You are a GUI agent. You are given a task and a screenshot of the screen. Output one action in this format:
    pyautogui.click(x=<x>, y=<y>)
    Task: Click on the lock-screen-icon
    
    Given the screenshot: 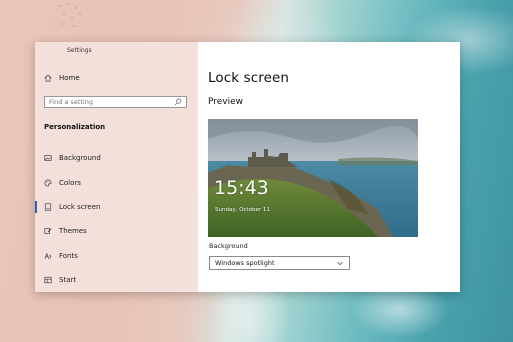 What is the action you would take?
    pyautogui.click(x=48, y=207)
    